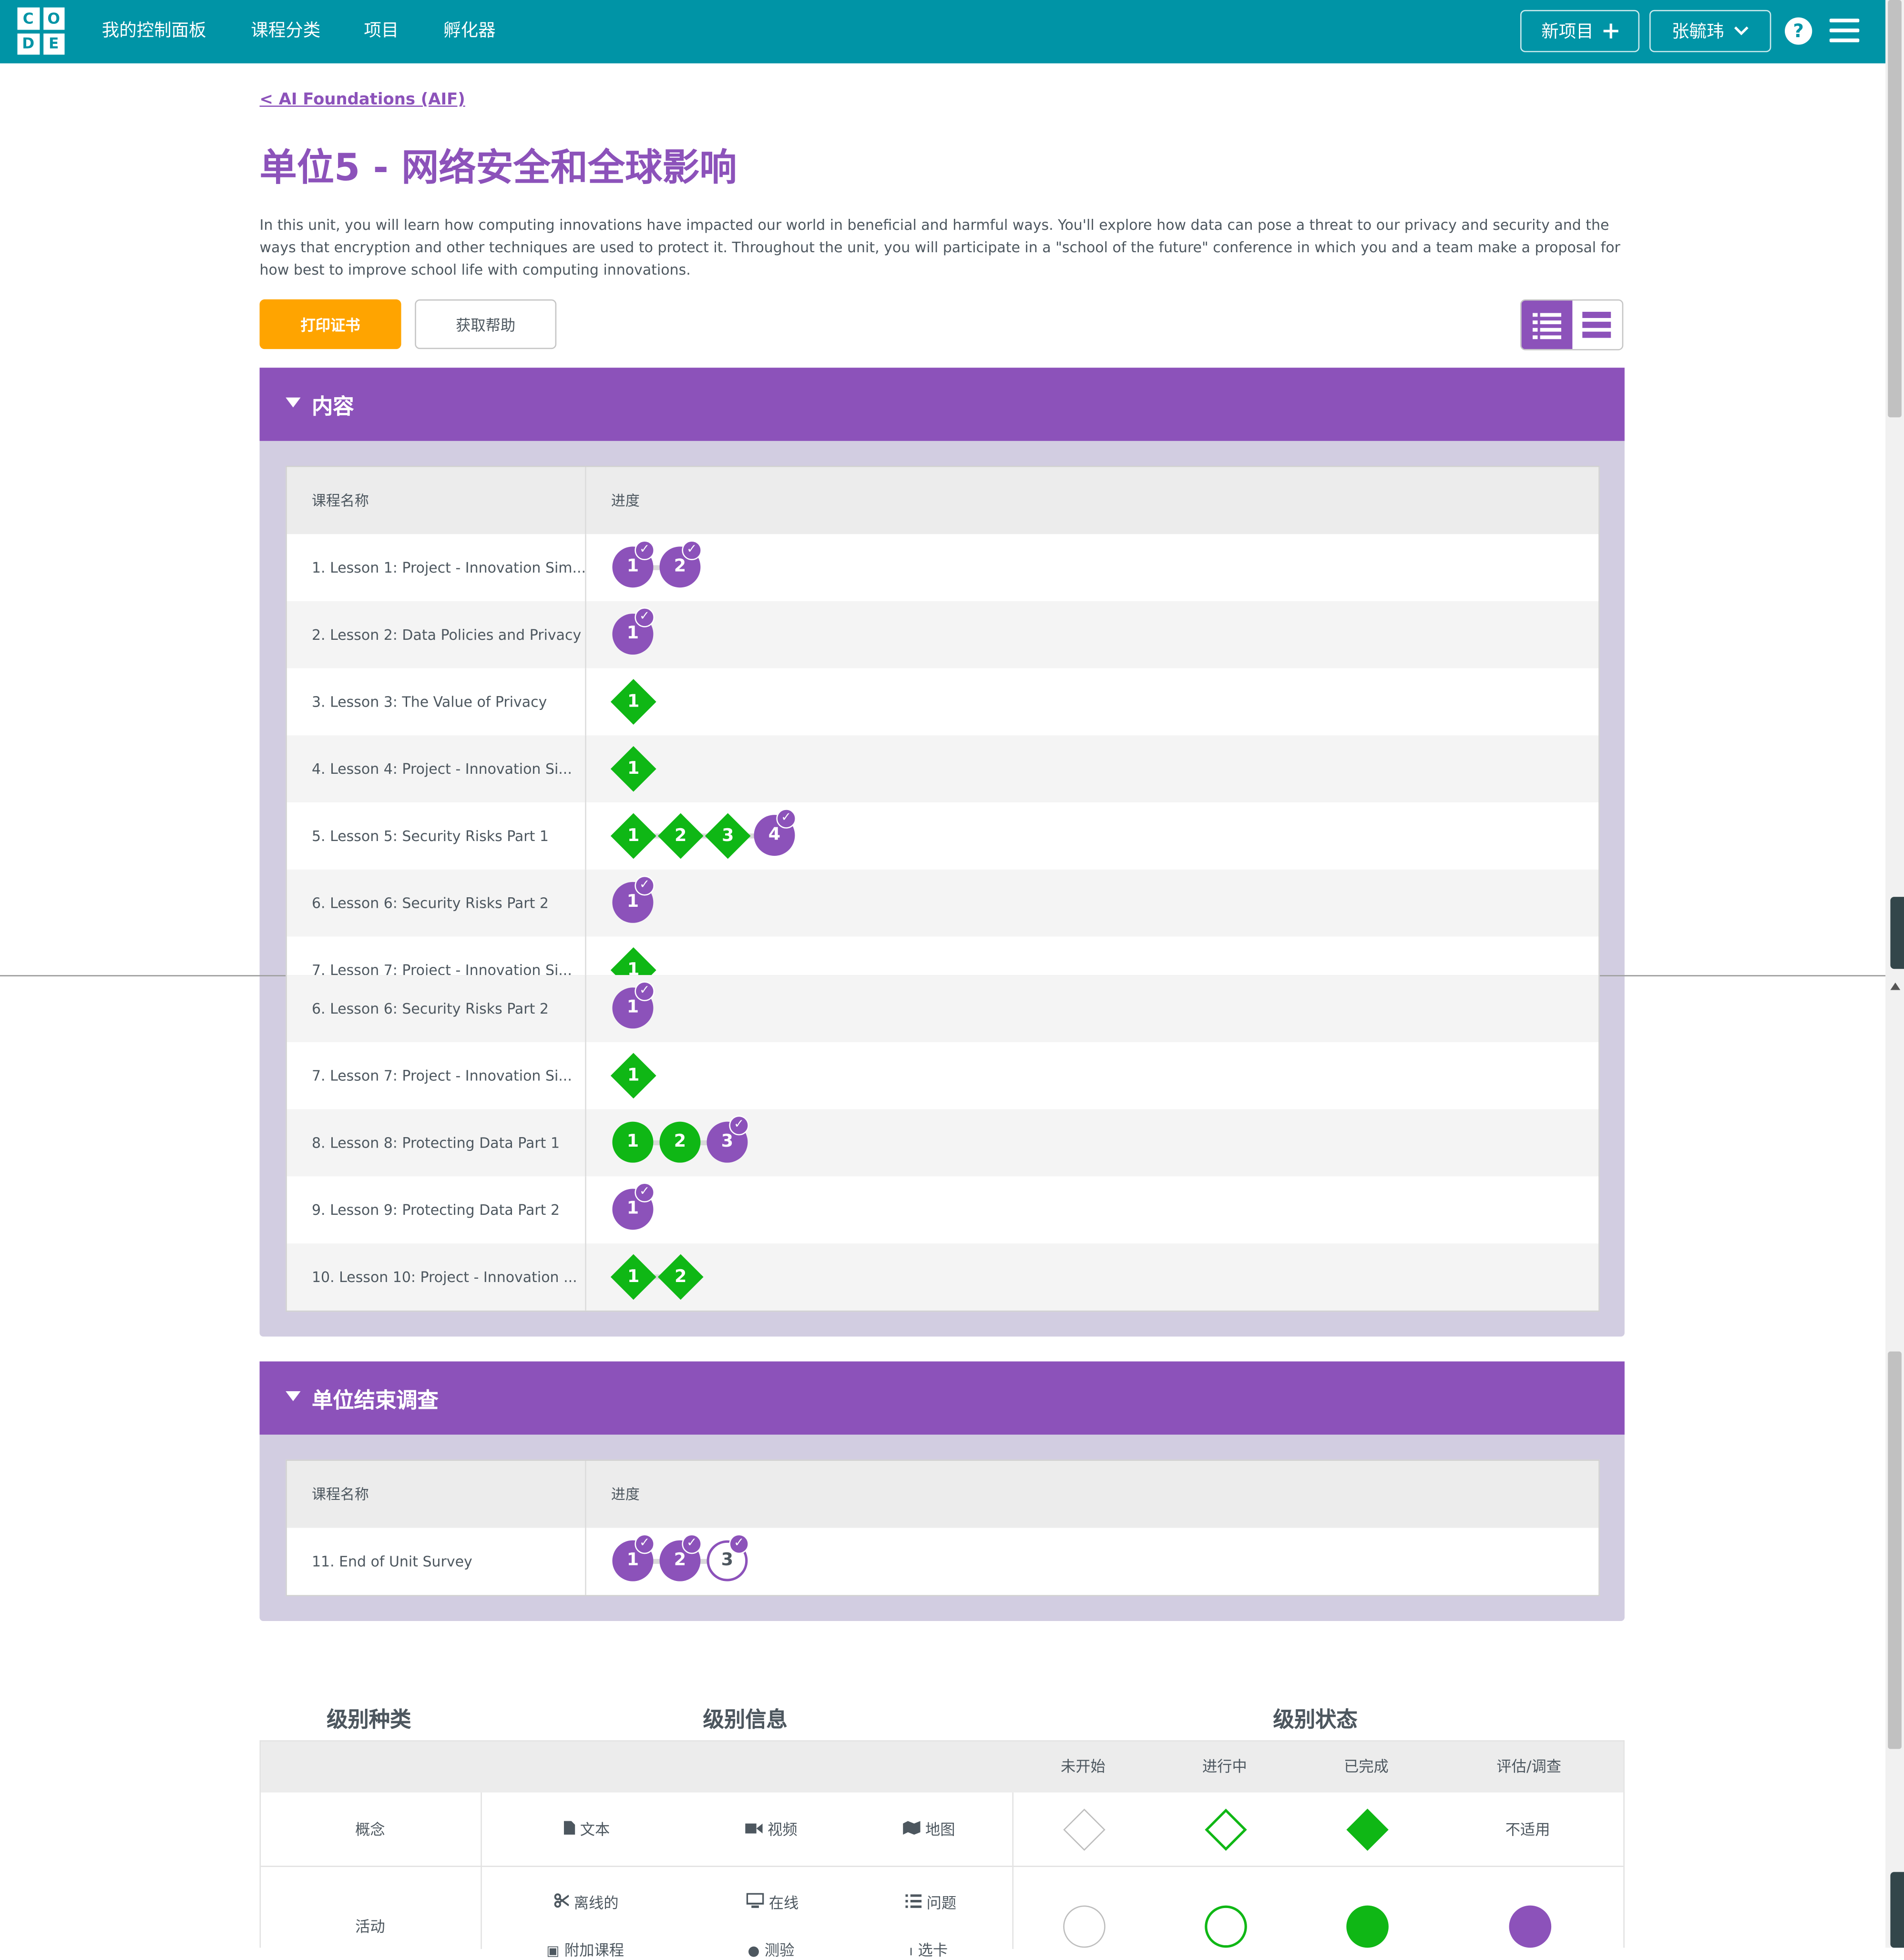 This screenshot has height=1960, width=1904. I want to click on level-bubble: 1, so click(633, 1142).